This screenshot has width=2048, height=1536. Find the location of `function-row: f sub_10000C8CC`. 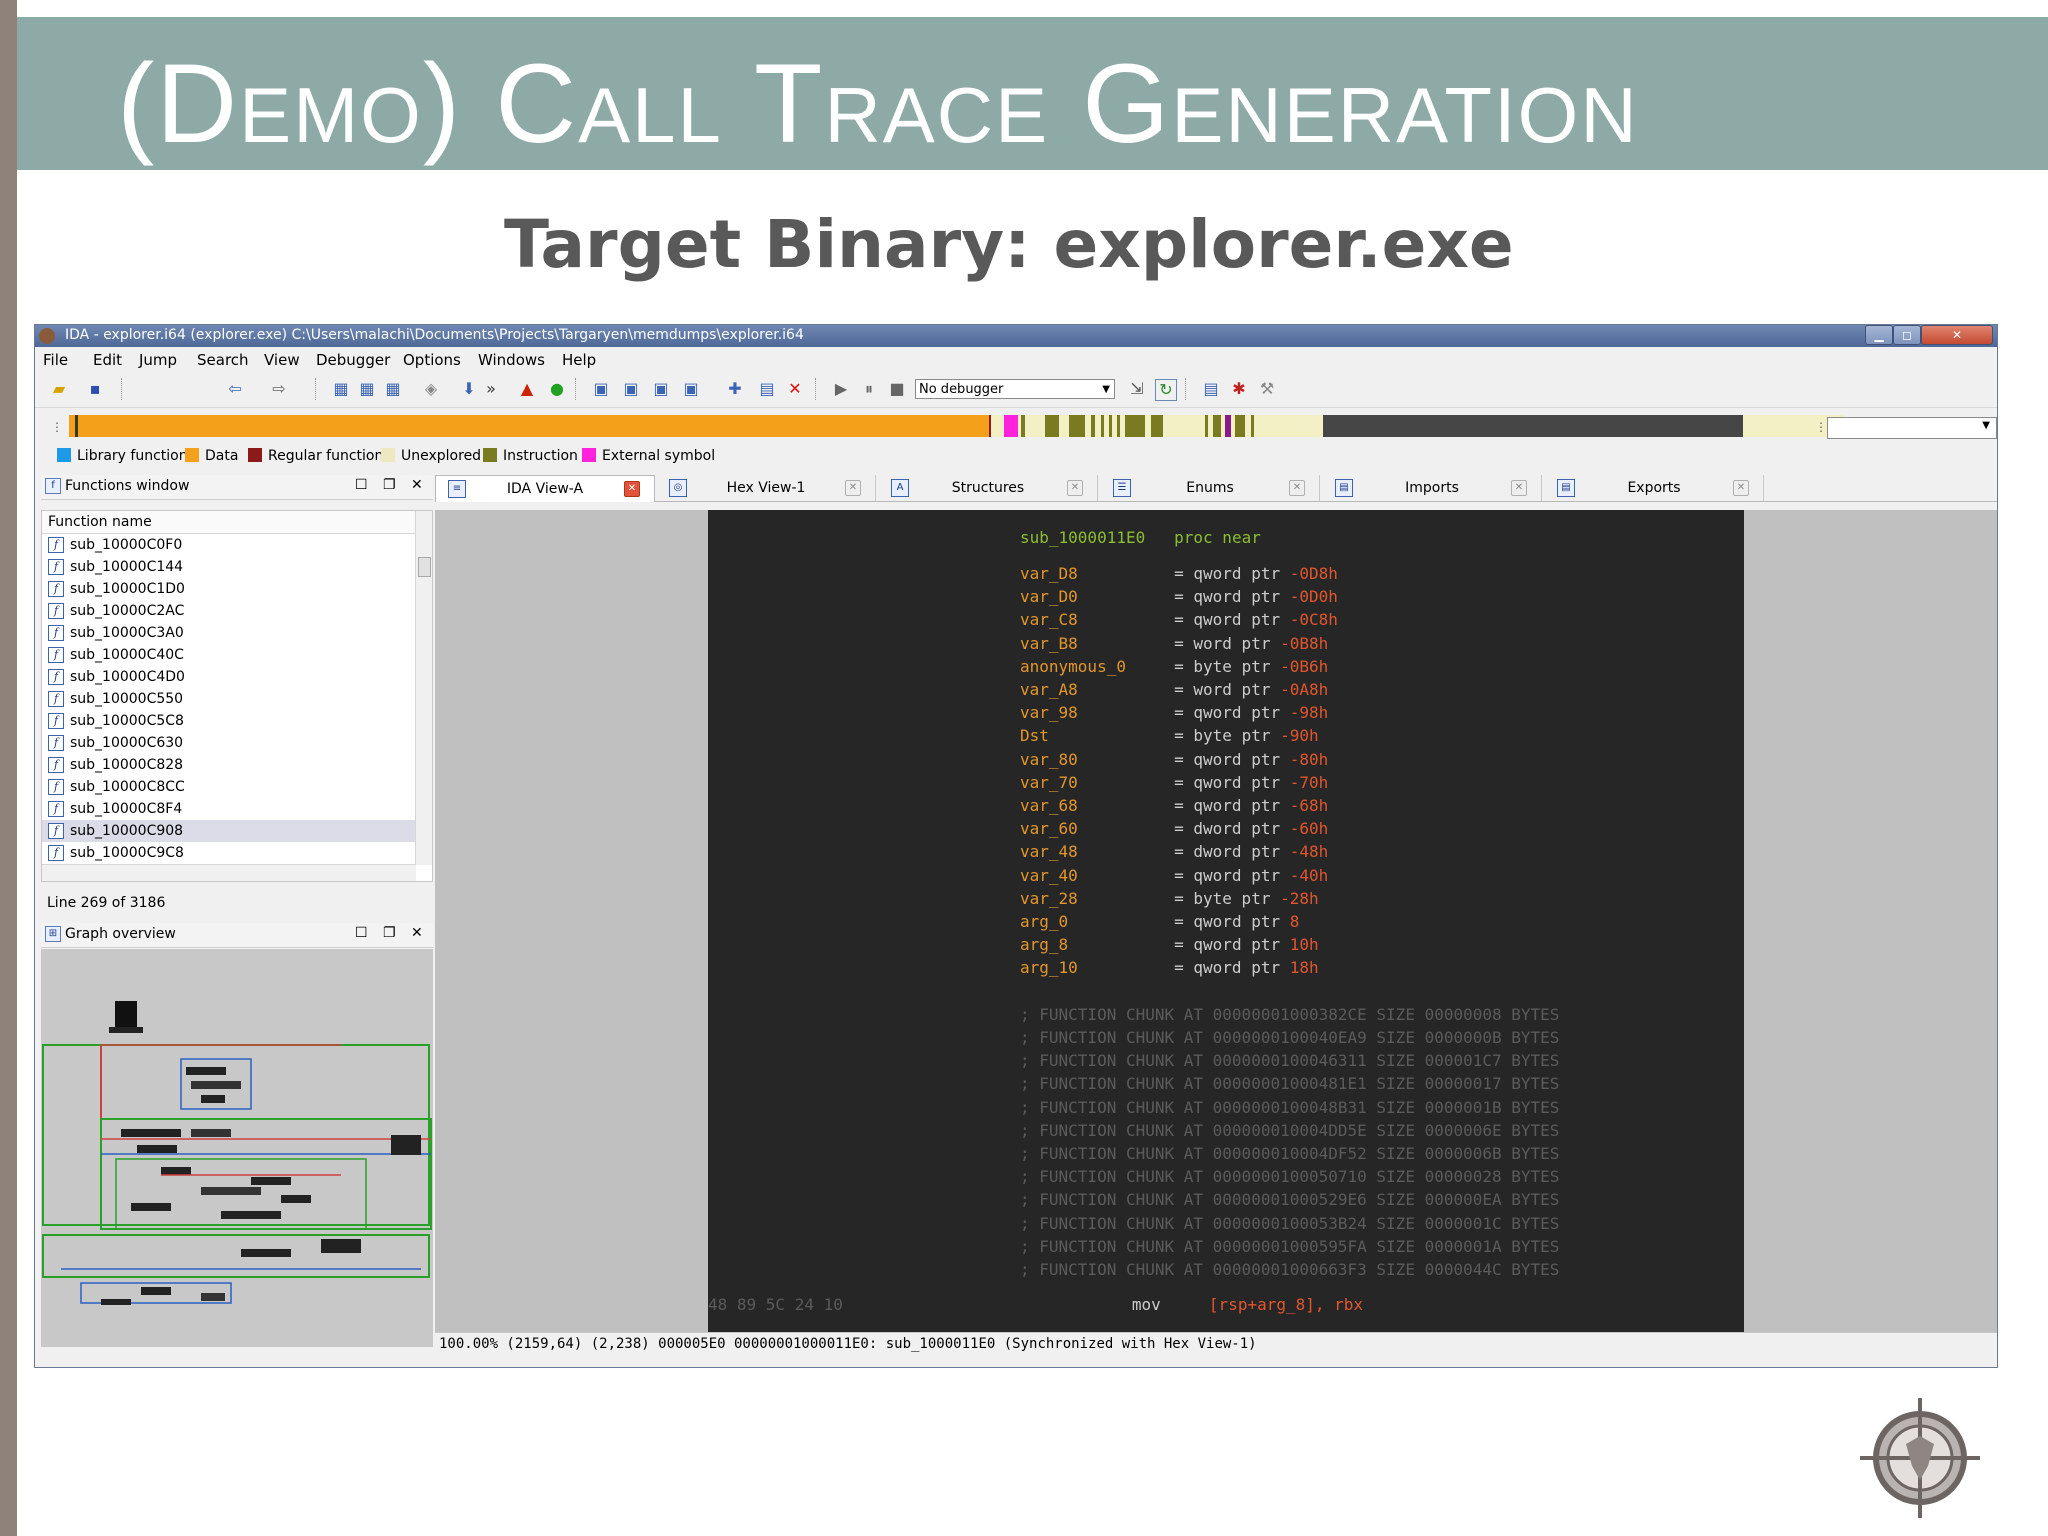

function-row: f sub_10000C8CC is located at coordinates (229, 787).